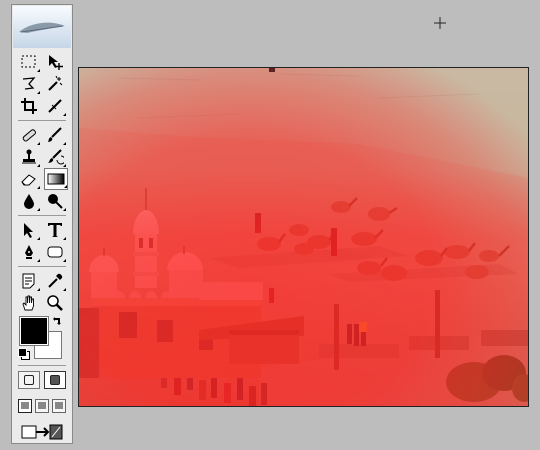 This screenshot has width=540, height=450. I want to click on standard-screen-icon, so click(25, 405).